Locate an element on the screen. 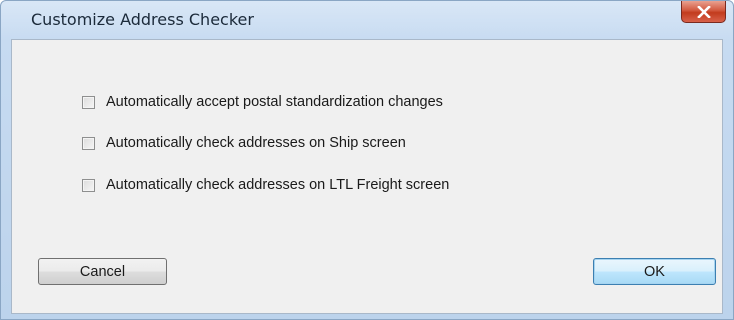  close-icon is located at coordinates (703, 11).